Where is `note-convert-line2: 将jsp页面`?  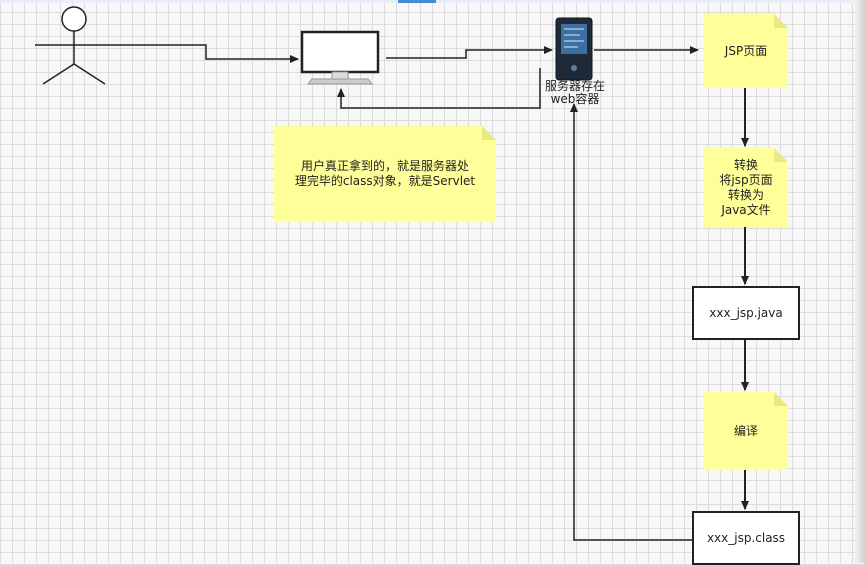 note-convert-line2: 将jsp页面 is located at coordinates (746, 179).